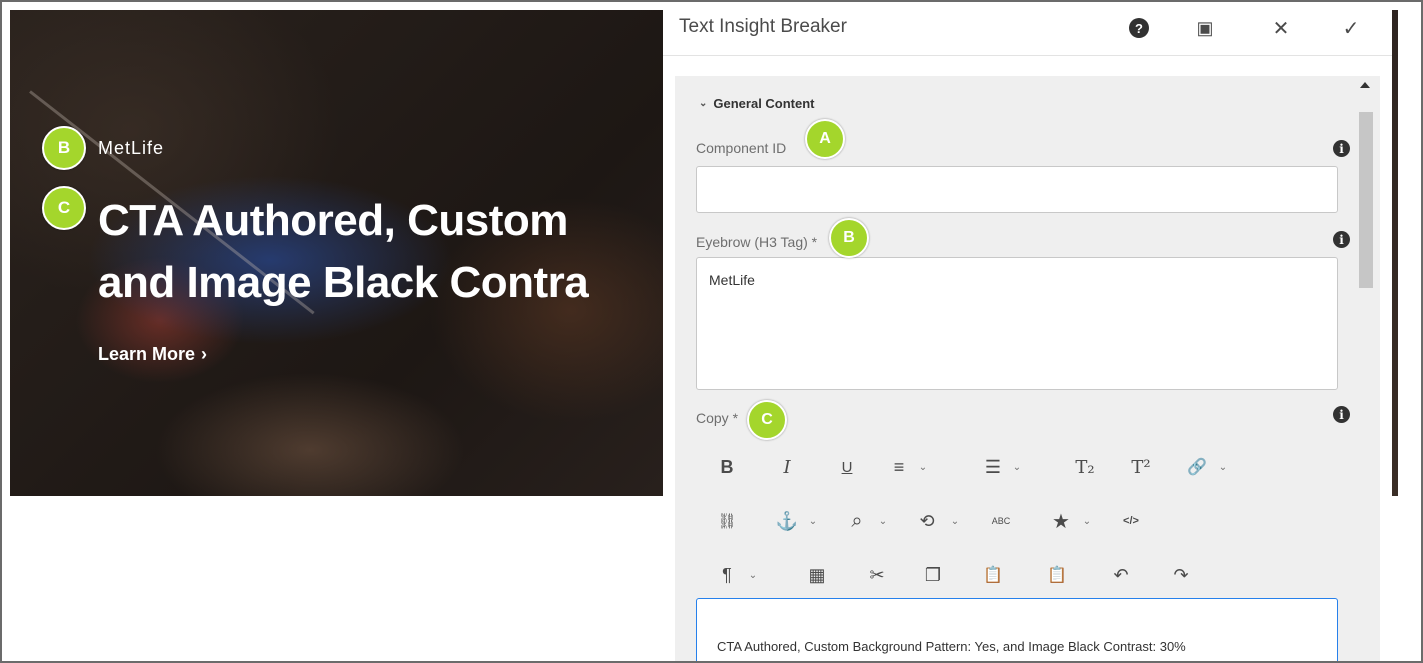 The image size is (1423, 663). I want to click on section-label: General Content, so click(764, 103).